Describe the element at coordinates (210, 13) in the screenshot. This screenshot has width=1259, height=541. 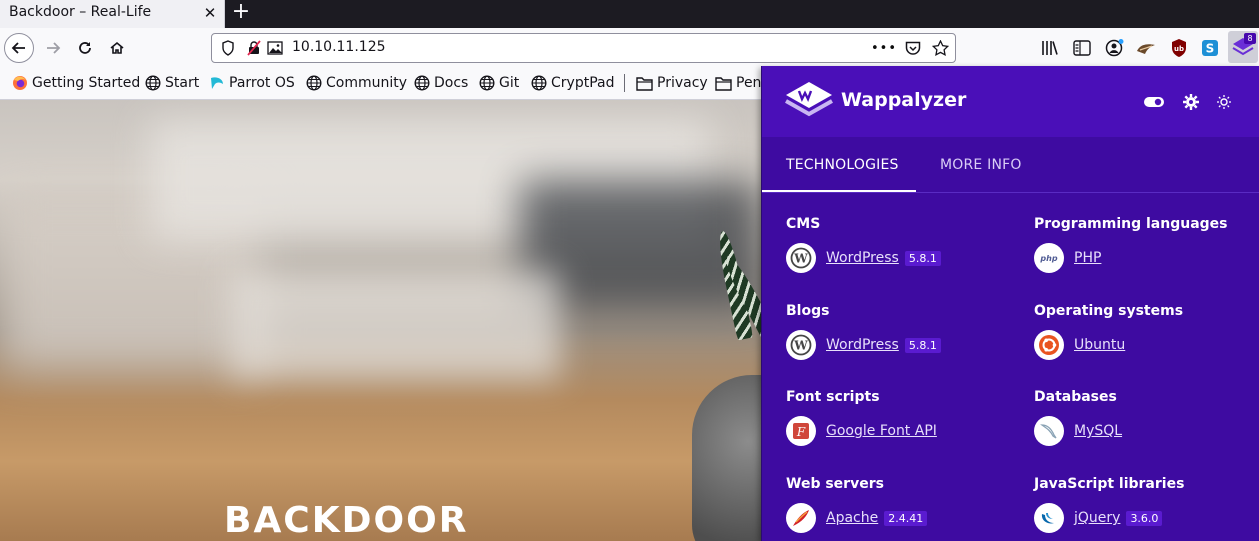
I see `tab-close-icon: ✕` at that location.